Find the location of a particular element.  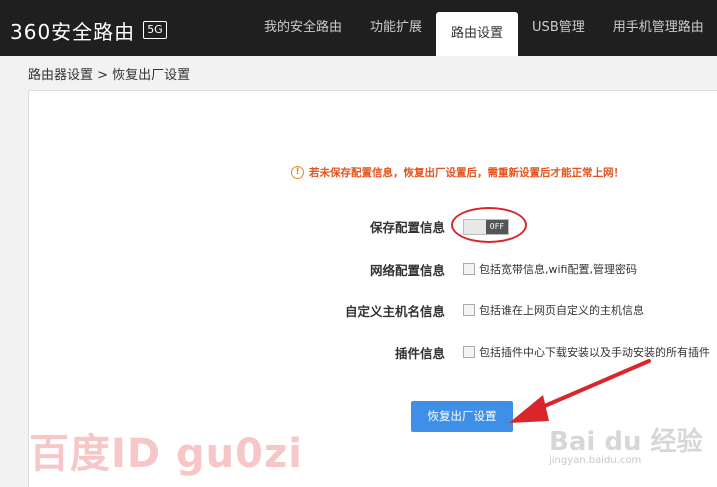

nav-usb: USB管理 is located at coordinates (558, 28).